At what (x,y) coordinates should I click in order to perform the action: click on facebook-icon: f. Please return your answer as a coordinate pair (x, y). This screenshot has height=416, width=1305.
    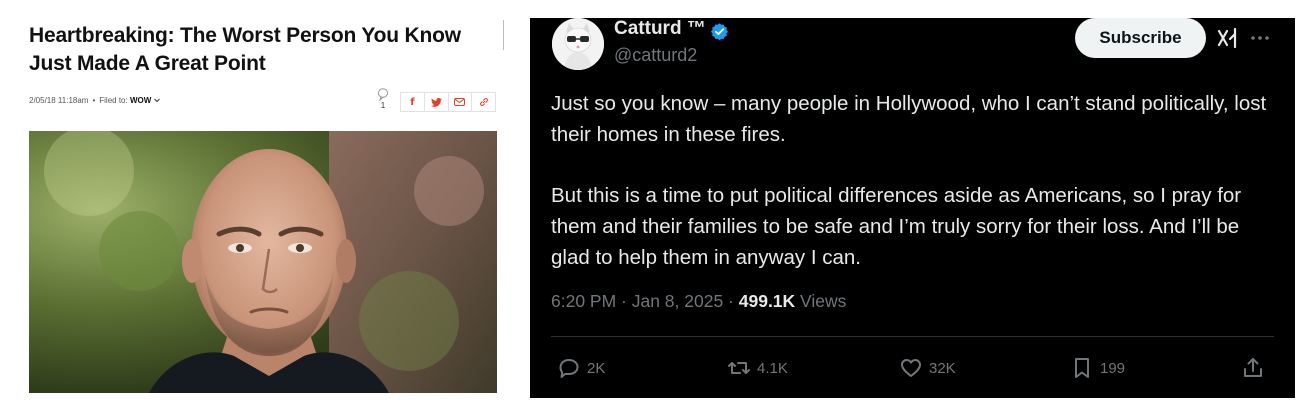
    Looking at the image, I should click on (412, 102).